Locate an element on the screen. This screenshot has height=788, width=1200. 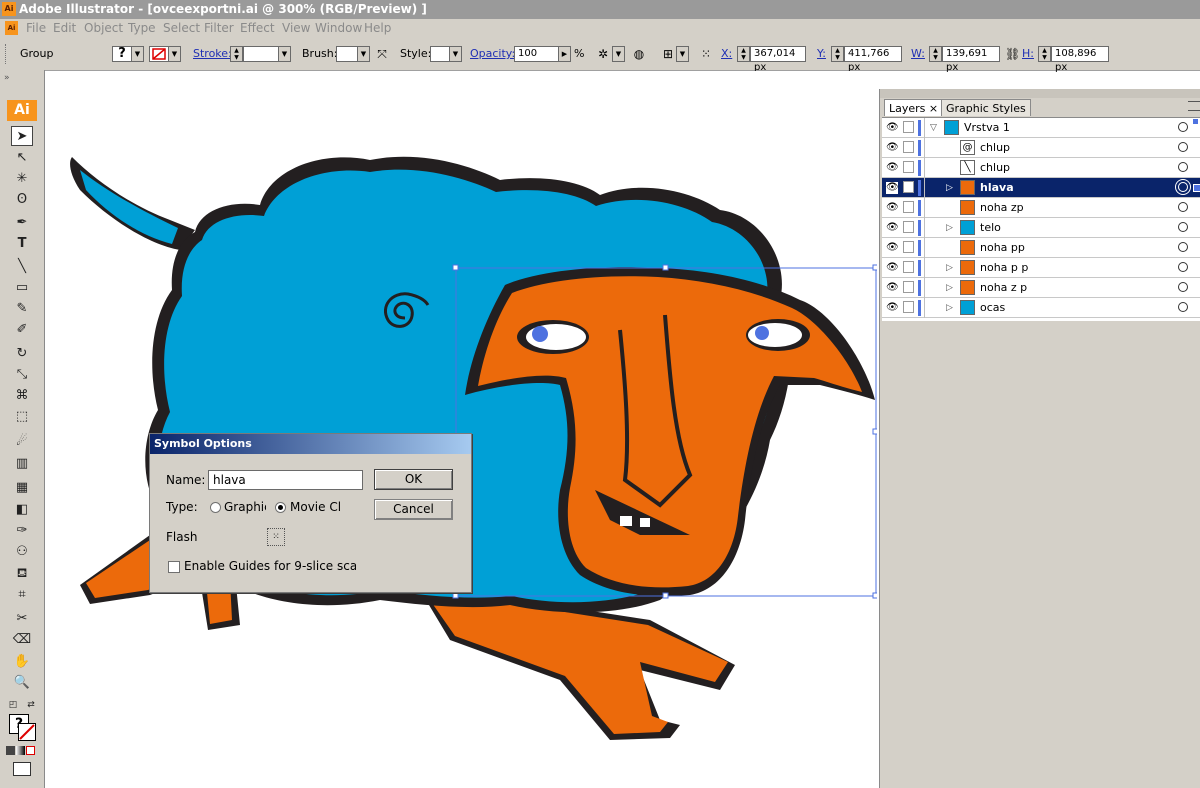
layer-row: 👁 @ chlup is located at coordinates (1041, 148).